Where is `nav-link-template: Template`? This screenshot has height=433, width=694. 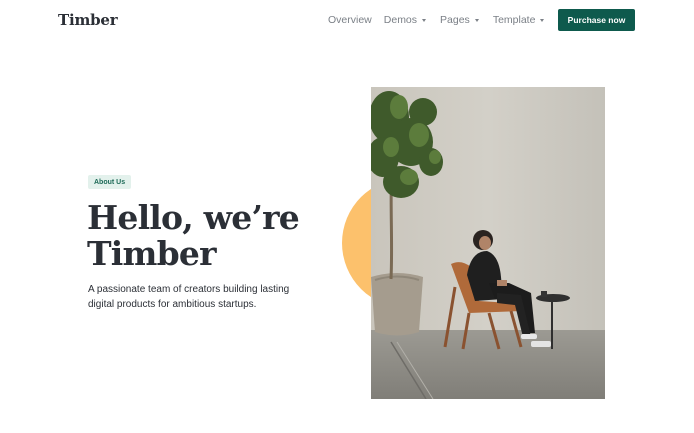
nav-link-template: Template is located at coordinates (519, 20).